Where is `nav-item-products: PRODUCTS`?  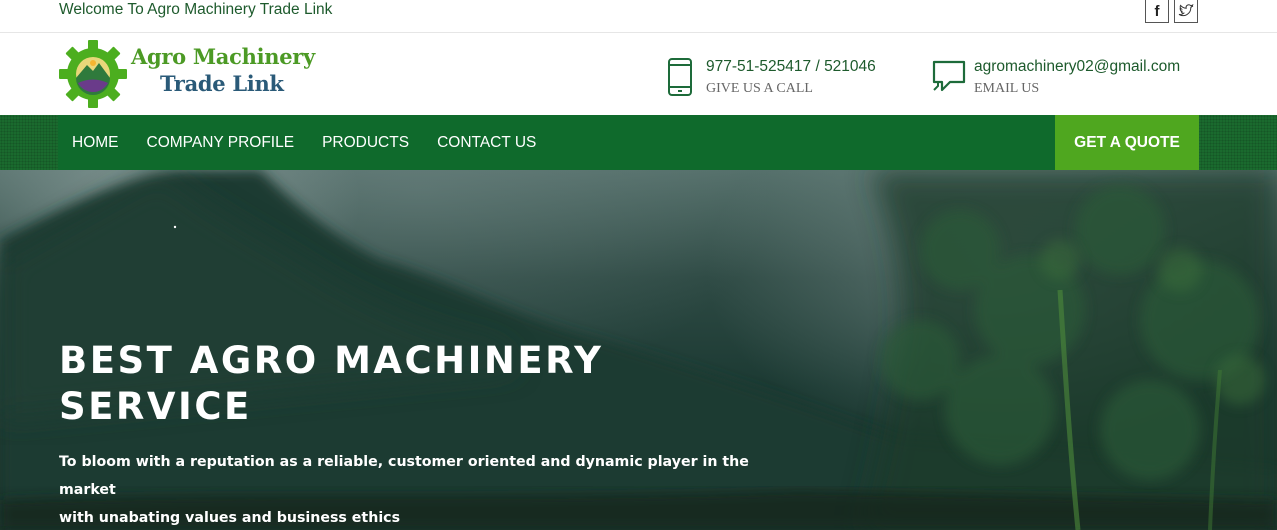
nav-item-products: PRODUCTS is located at coordinates (365, 142).